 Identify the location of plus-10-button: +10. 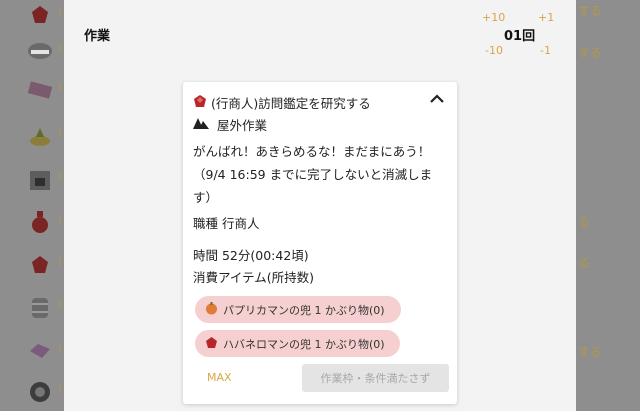
(493, 17).